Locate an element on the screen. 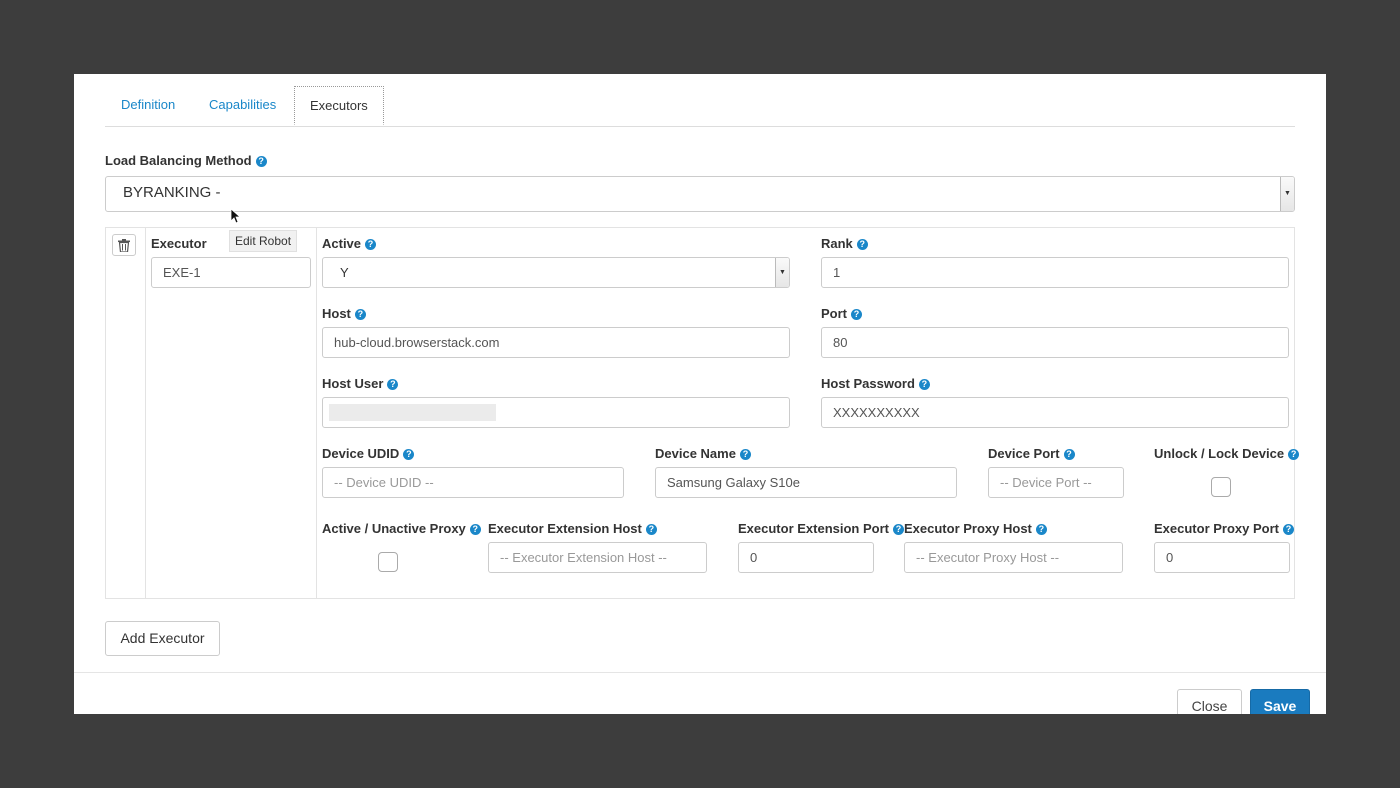  load-balancing-select: BYRANKING - ▼ is located at coordinates (700, 194).